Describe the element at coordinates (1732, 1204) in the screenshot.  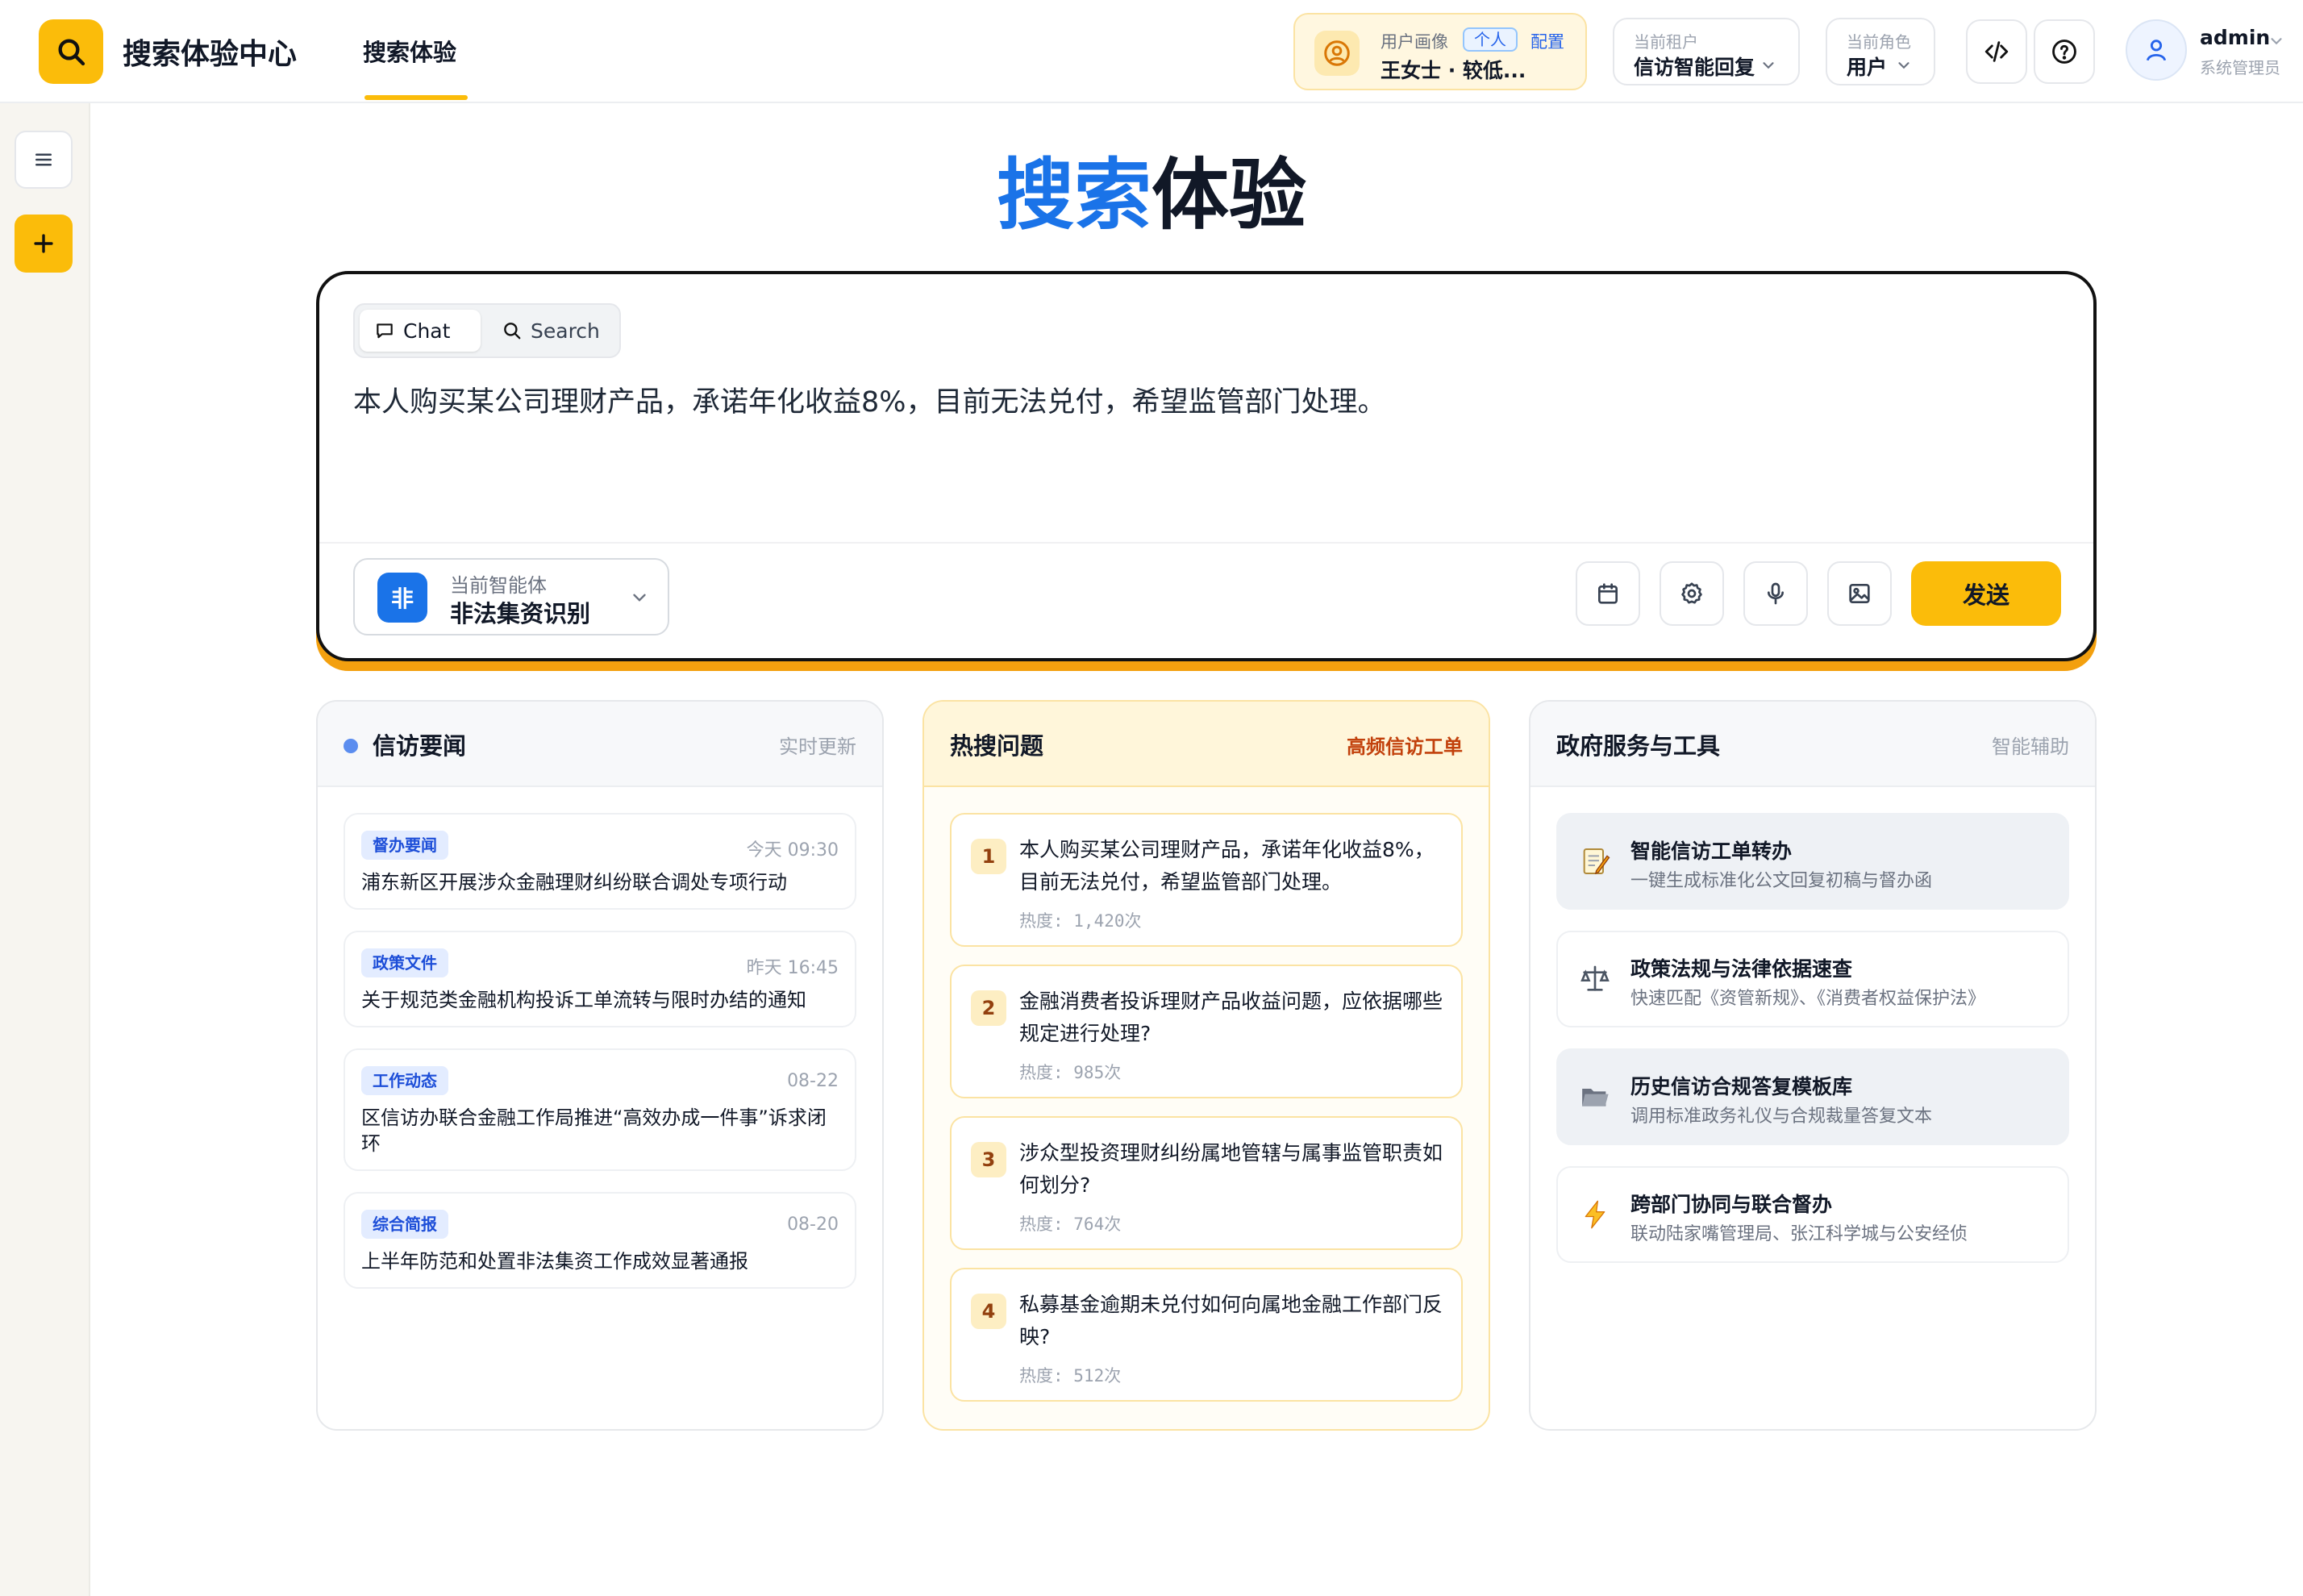
I see `tool-name: 跨部门协同与联合督办` at that location.